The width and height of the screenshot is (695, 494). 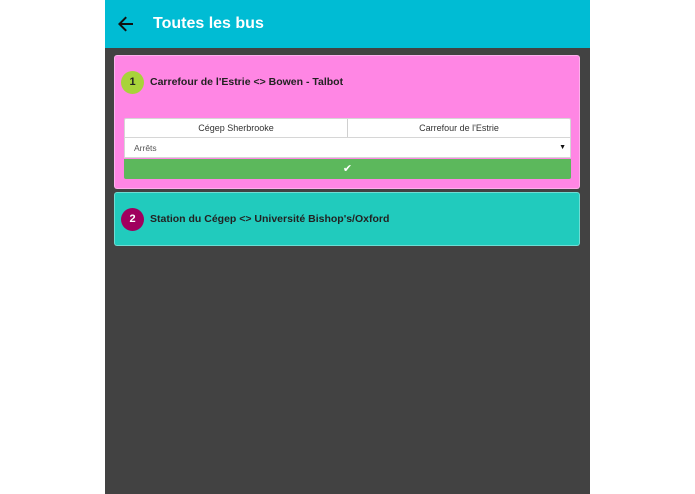 I want to click on route-name: Carrefour de l'Estrie <> Bowen - Talbot, so click(x=247, y=82).